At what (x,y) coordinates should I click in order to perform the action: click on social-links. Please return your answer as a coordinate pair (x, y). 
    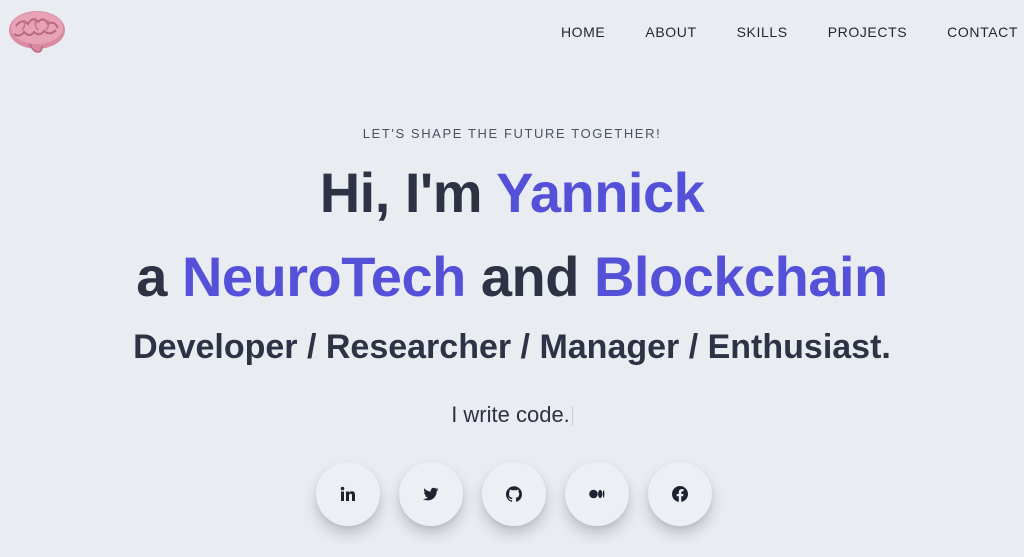
    Looking at the image, I should click on (514, 494).